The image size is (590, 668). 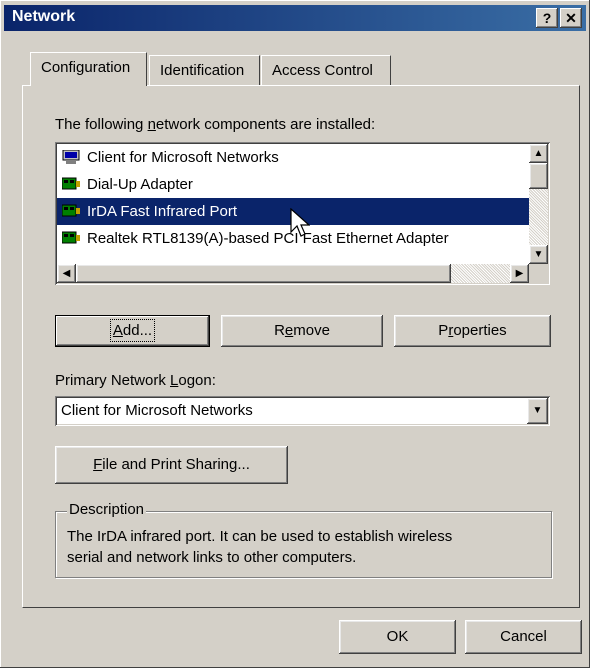 What do you see at coordinates (162, 211) in the screenshot?
I see `item-label: IrDA Fast Infrared Port` at bounding box center [162, 211].